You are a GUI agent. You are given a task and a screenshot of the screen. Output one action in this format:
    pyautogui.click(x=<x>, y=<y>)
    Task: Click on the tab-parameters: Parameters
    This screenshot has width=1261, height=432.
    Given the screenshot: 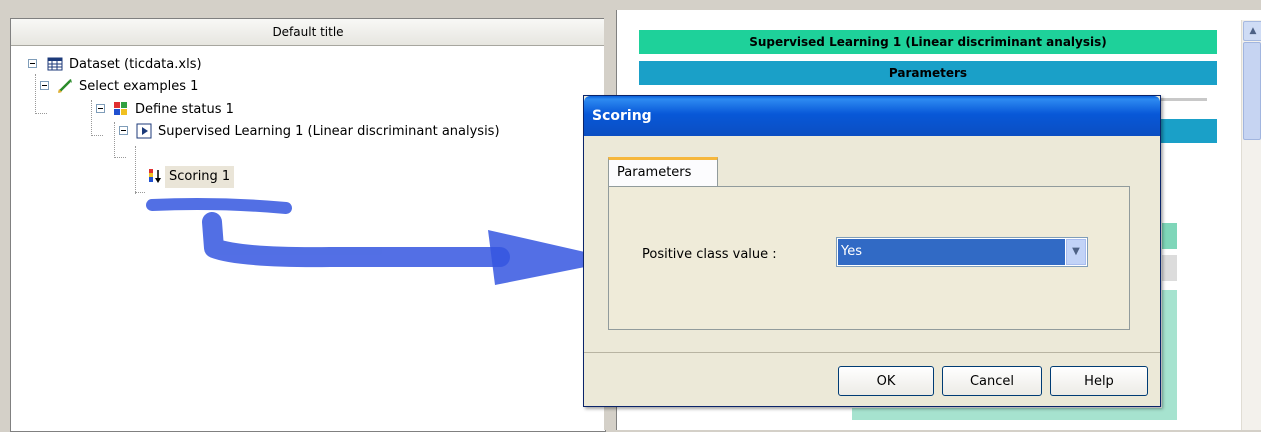 What is the action you would take?
    pyautogui.click(x=663, y=172)
    